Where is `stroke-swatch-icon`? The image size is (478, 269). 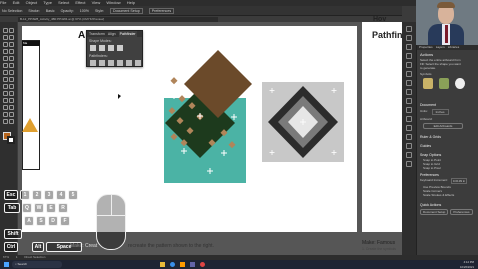
stroke-swatch-icon is located at coordinates (11, 140).